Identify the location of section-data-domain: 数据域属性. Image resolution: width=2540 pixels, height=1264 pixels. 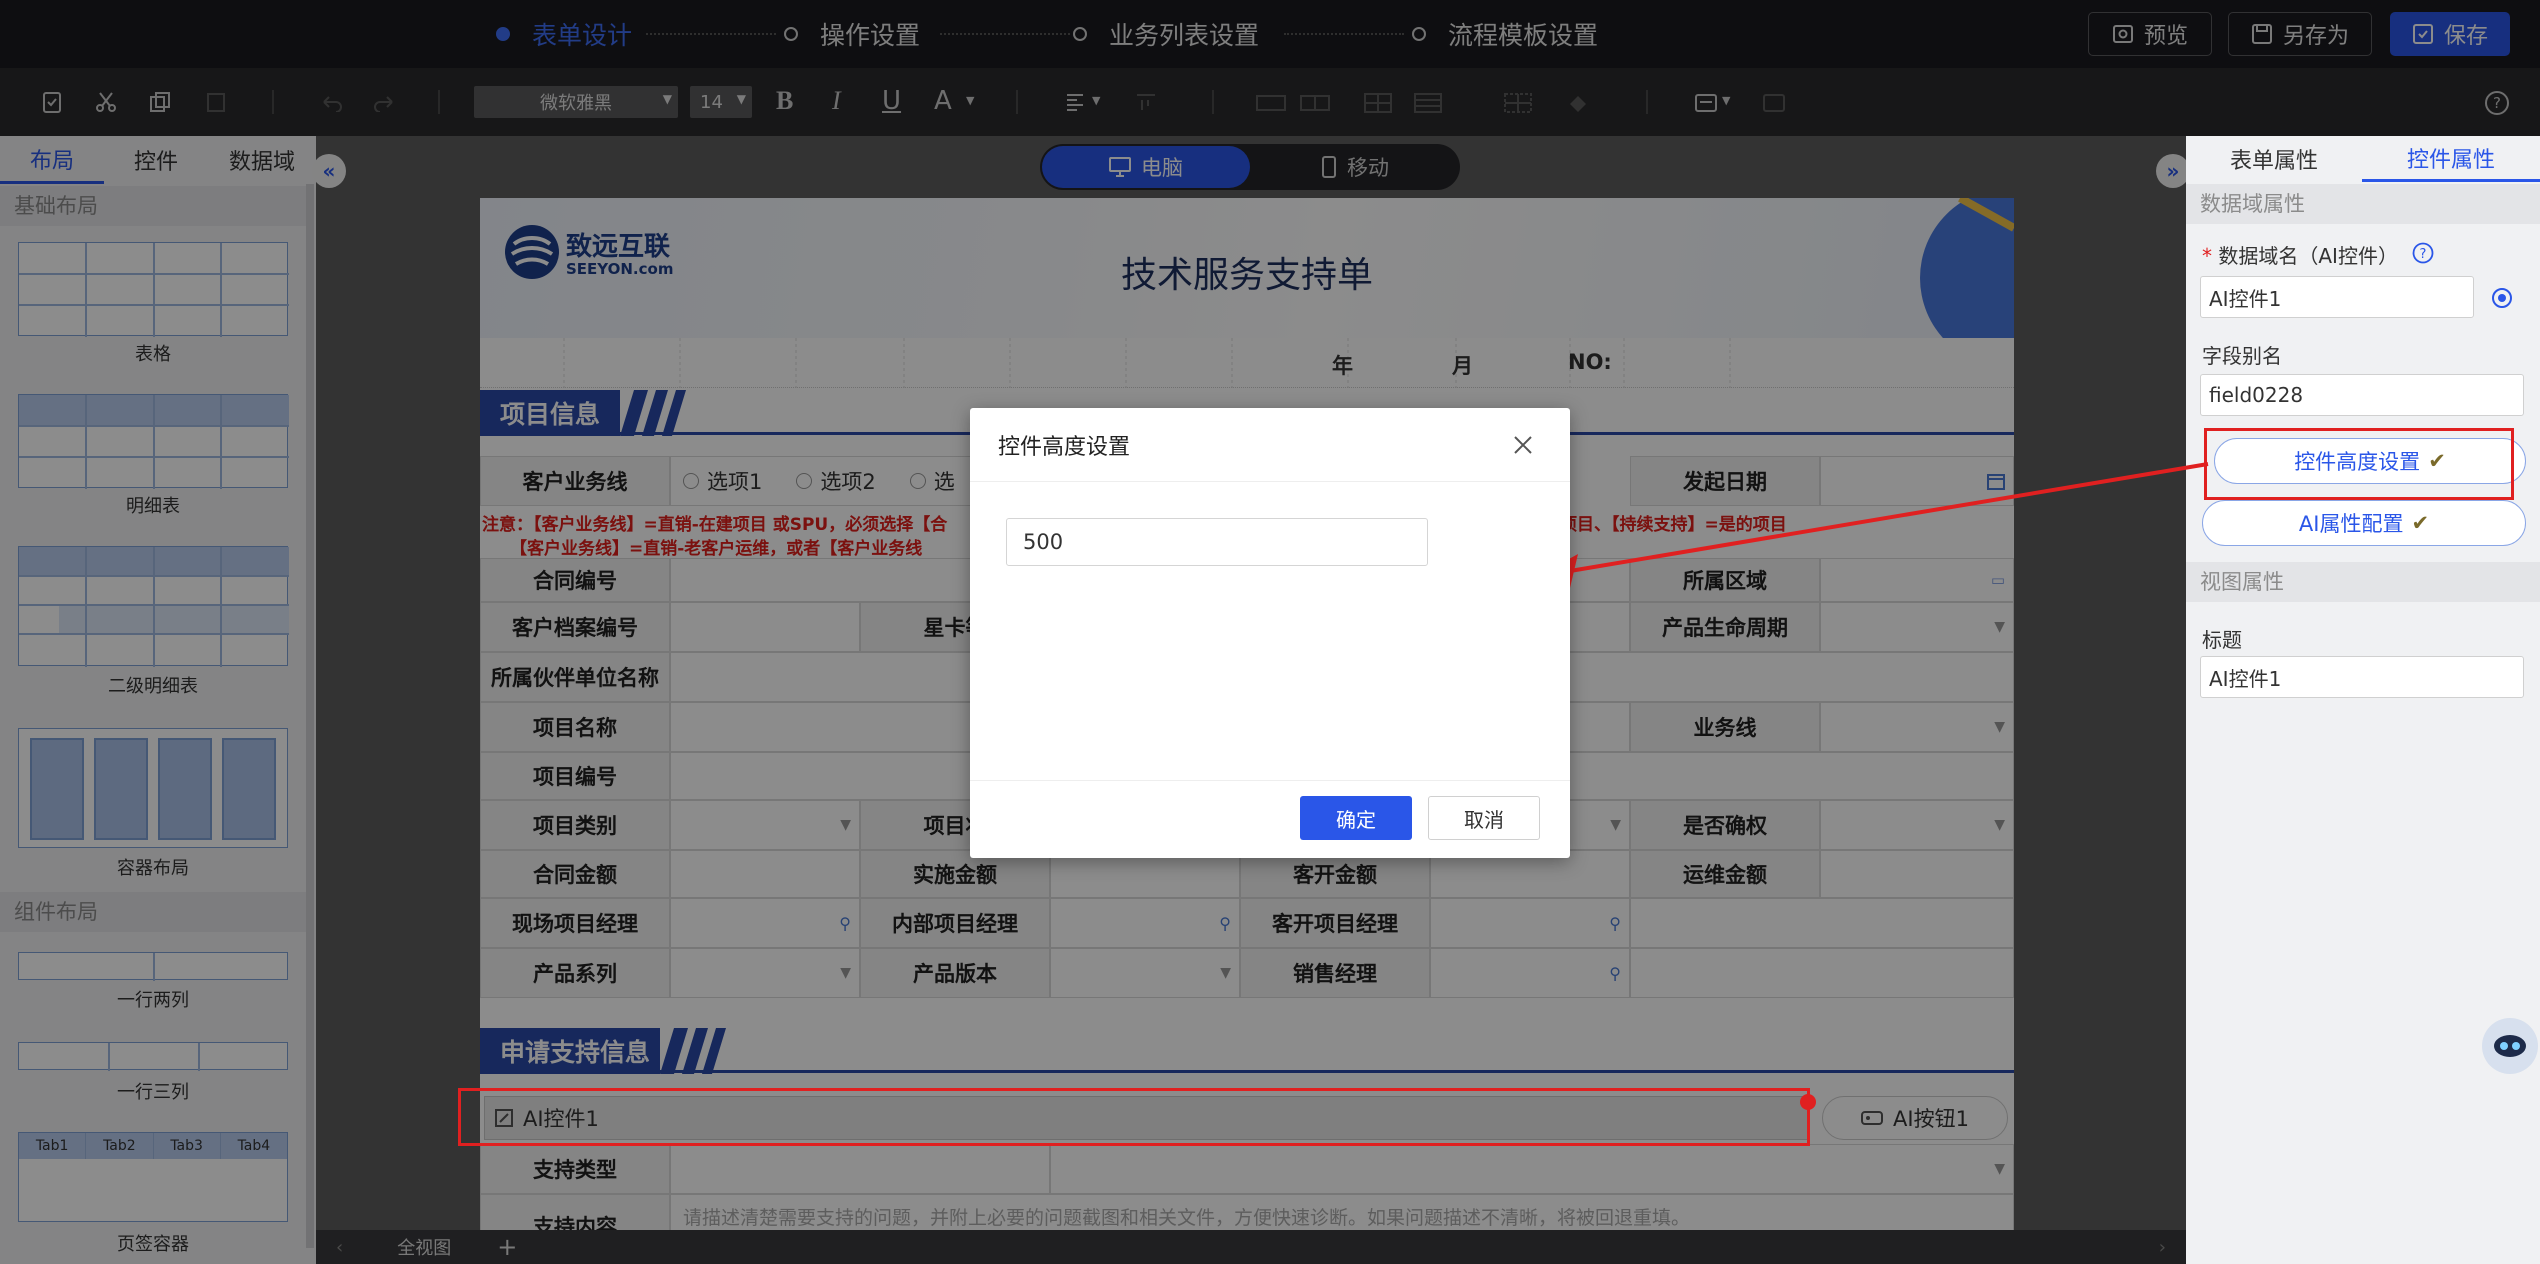
(2363, 204).